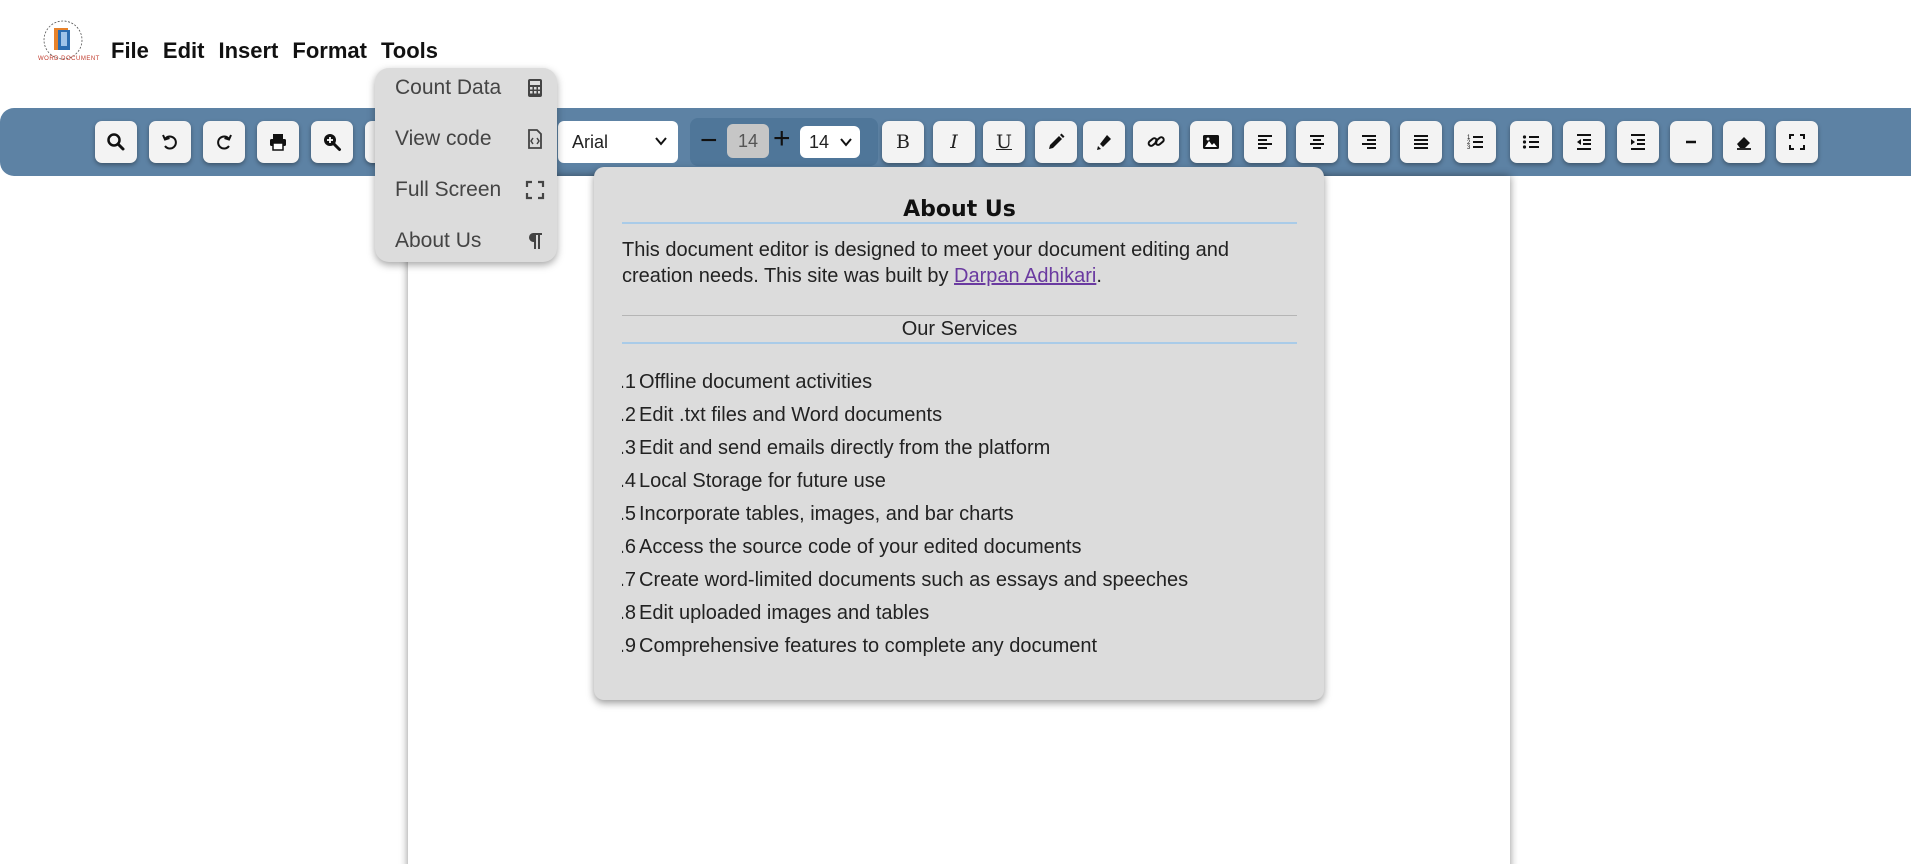 The height and width of the screenshot is (864, 1911). Describe the element at coordinates (470, 190) in the screenshot. I see `menu-item-full-screen: Full Screen` at that location.